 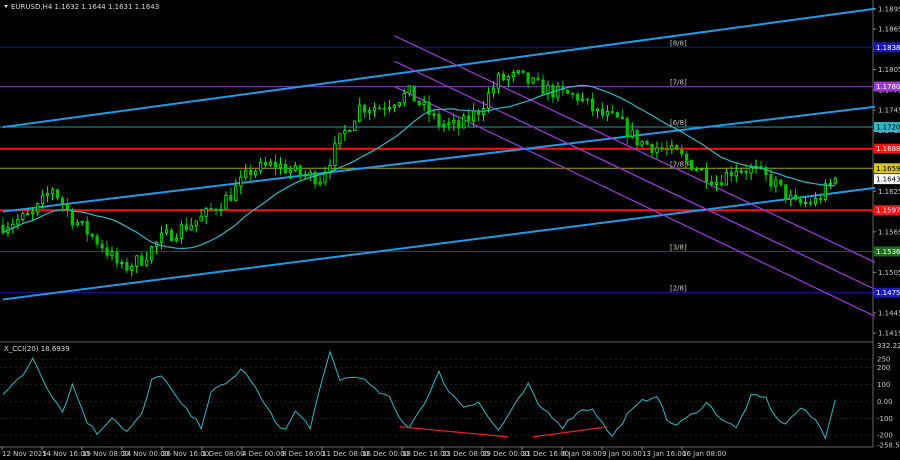 I want to click on cci-info: X_CCI(20) 18.6939, so click(x=37, y=349).